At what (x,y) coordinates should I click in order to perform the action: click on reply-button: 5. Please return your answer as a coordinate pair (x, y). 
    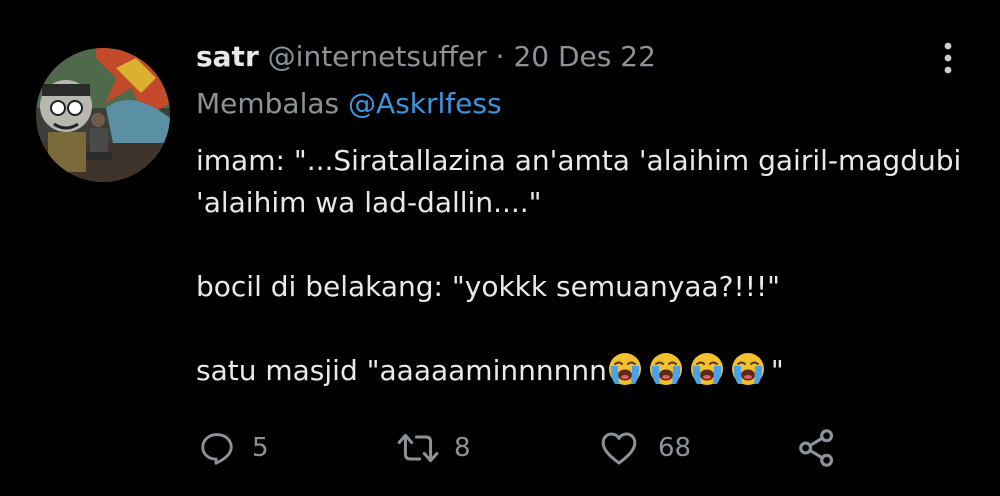
    Looking at the image, I should click on (233, 448).